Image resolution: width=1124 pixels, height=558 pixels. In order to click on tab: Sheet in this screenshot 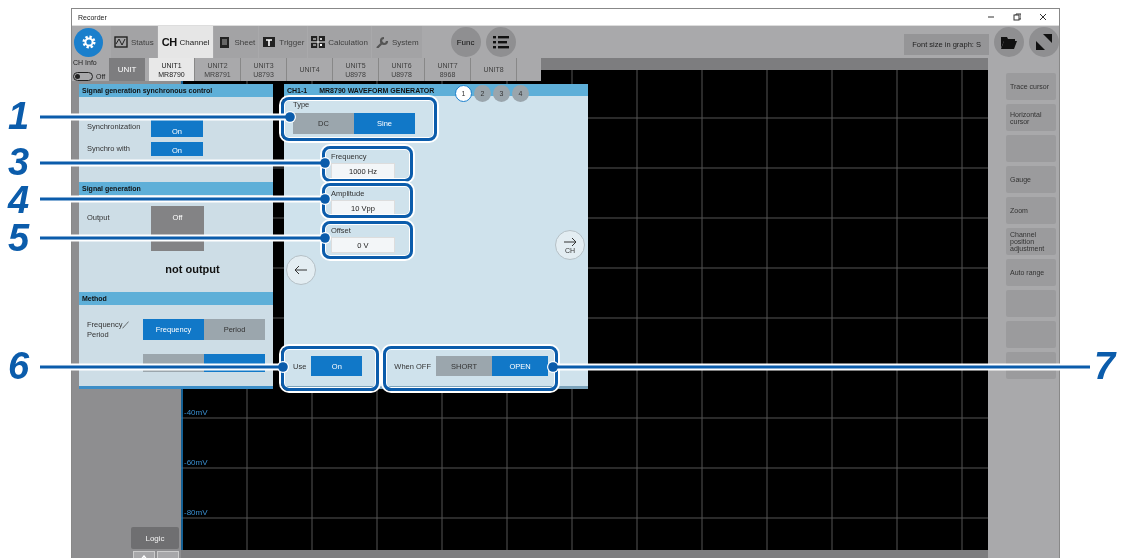, I will do `click(236, 42)`.